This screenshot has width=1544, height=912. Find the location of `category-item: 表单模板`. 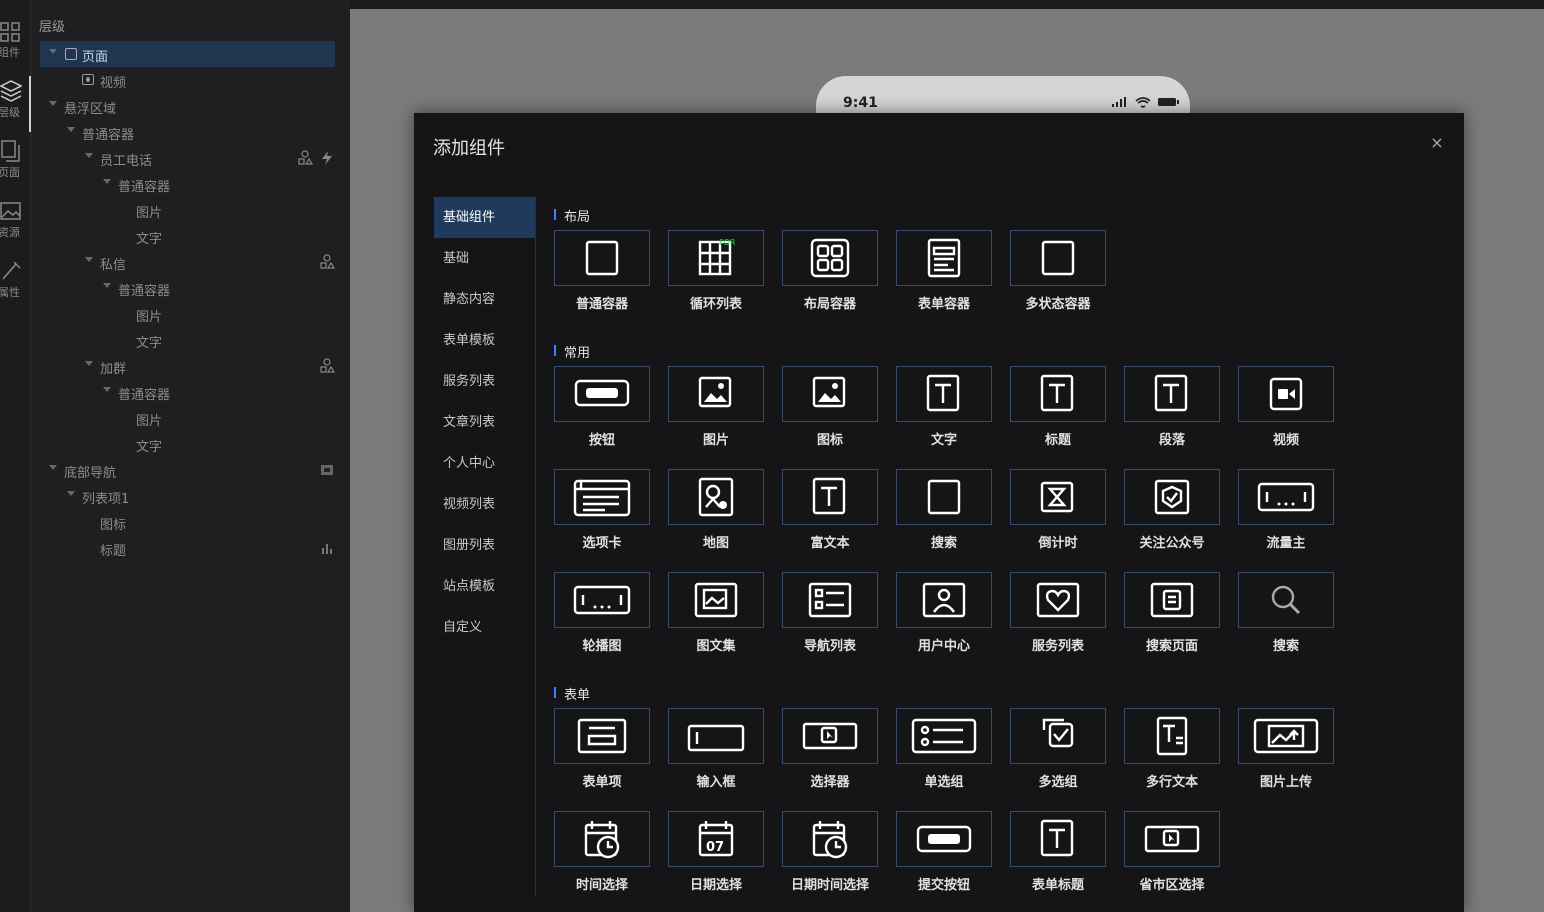

category-item: 表单模板 is located at coordinates (484, 340).